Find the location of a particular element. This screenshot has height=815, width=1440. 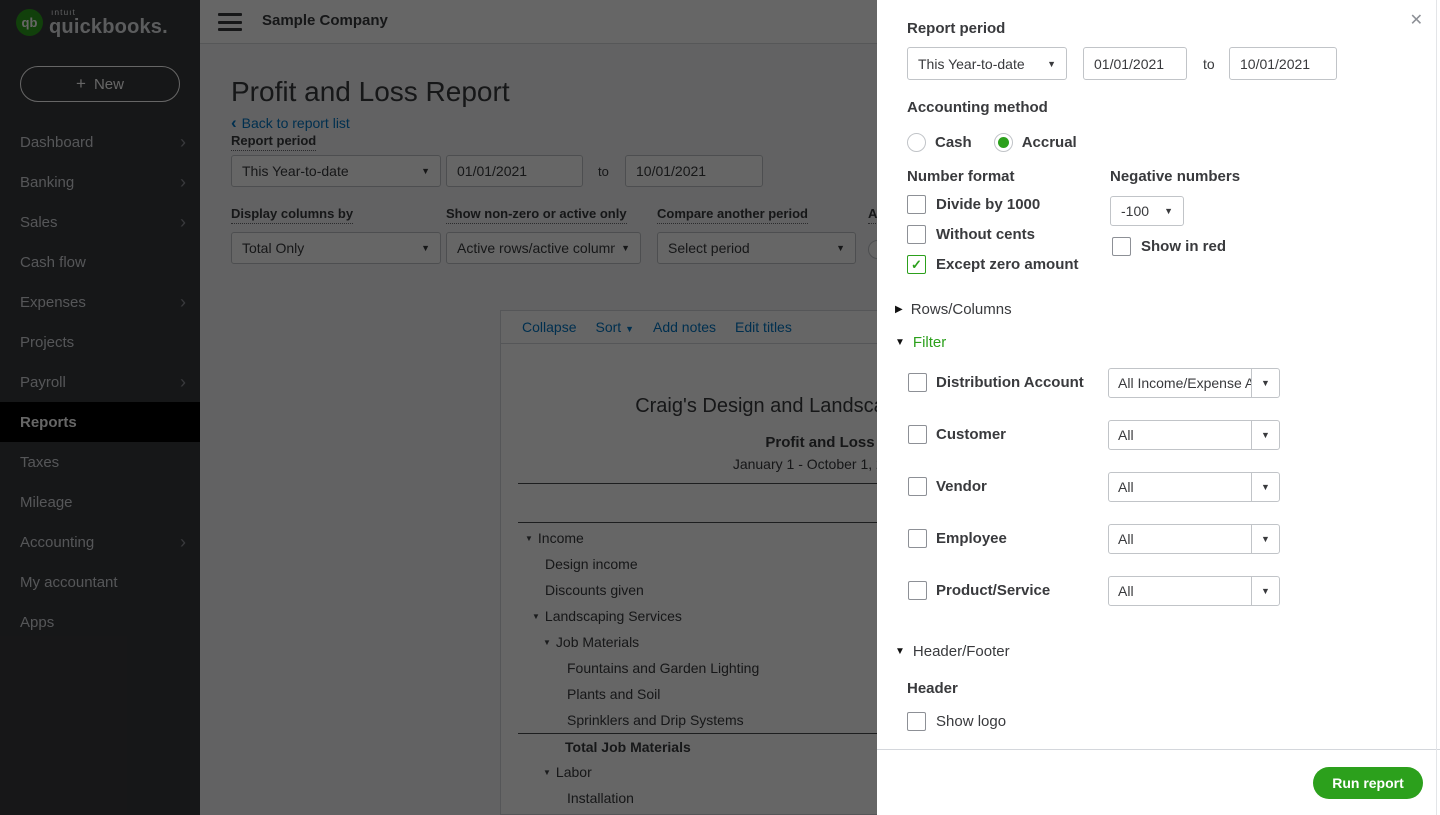

header-subheading: Header is located at coordinates (932, 688).